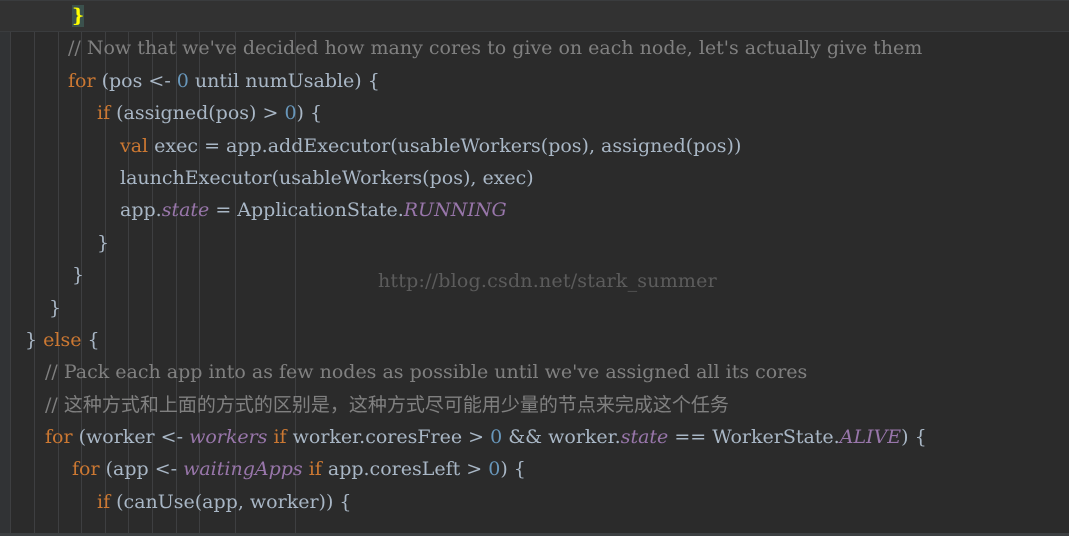 The image size is (1069, 536). Describe the element at coordinates (306, 210) in the screenshot. I see `code-token: = ApplicationState.` at that location.